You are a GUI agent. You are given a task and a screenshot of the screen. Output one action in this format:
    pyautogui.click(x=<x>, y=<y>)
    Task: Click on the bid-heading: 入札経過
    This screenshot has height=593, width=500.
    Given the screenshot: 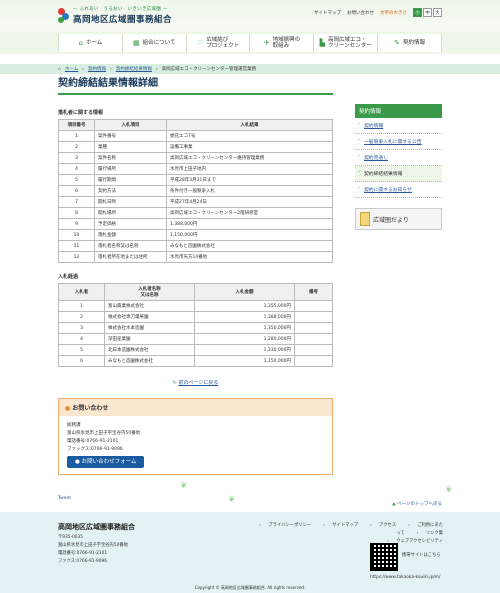 What is the action you would take?
    pyautogui.click(x=68, y=277)
    